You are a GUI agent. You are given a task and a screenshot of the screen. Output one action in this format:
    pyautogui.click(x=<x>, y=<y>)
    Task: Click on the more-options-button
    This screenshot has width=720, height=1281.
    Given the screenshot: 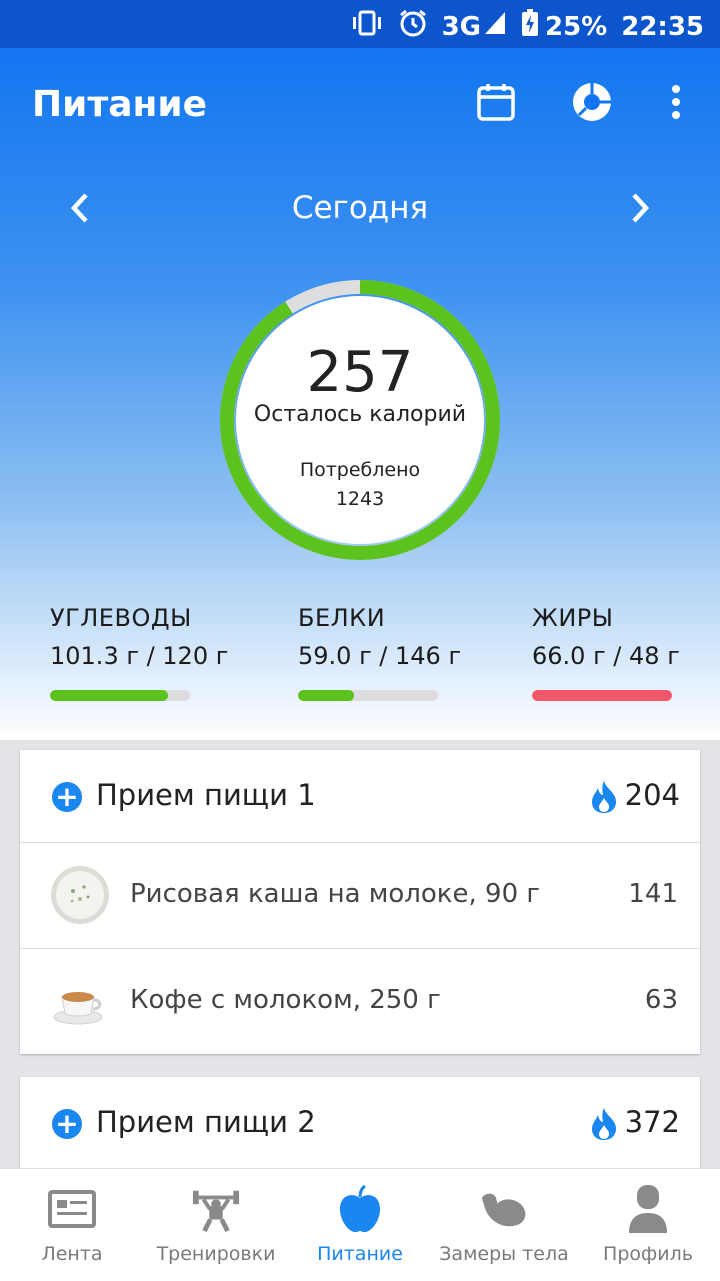 What is the action you would take?
    pyautogui.click(x=676, y=104)
    